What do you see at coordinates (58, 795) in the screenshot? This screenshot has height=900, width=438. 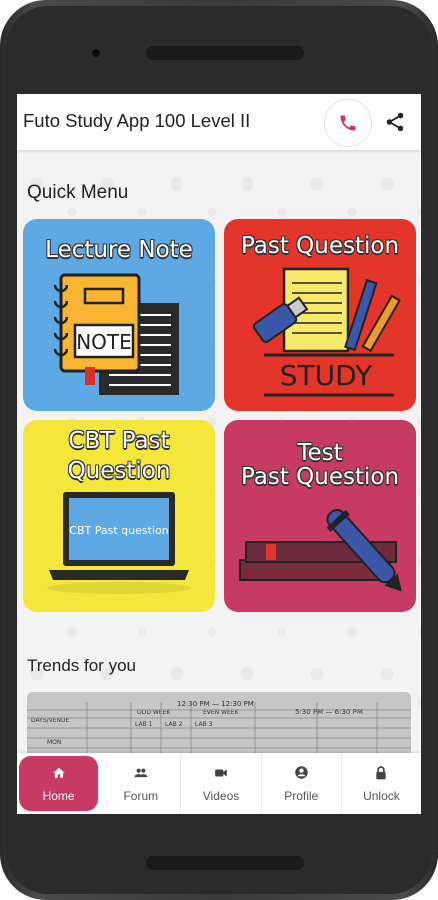 I see `nav-home-label: Home` at bounding box center [58, 795].